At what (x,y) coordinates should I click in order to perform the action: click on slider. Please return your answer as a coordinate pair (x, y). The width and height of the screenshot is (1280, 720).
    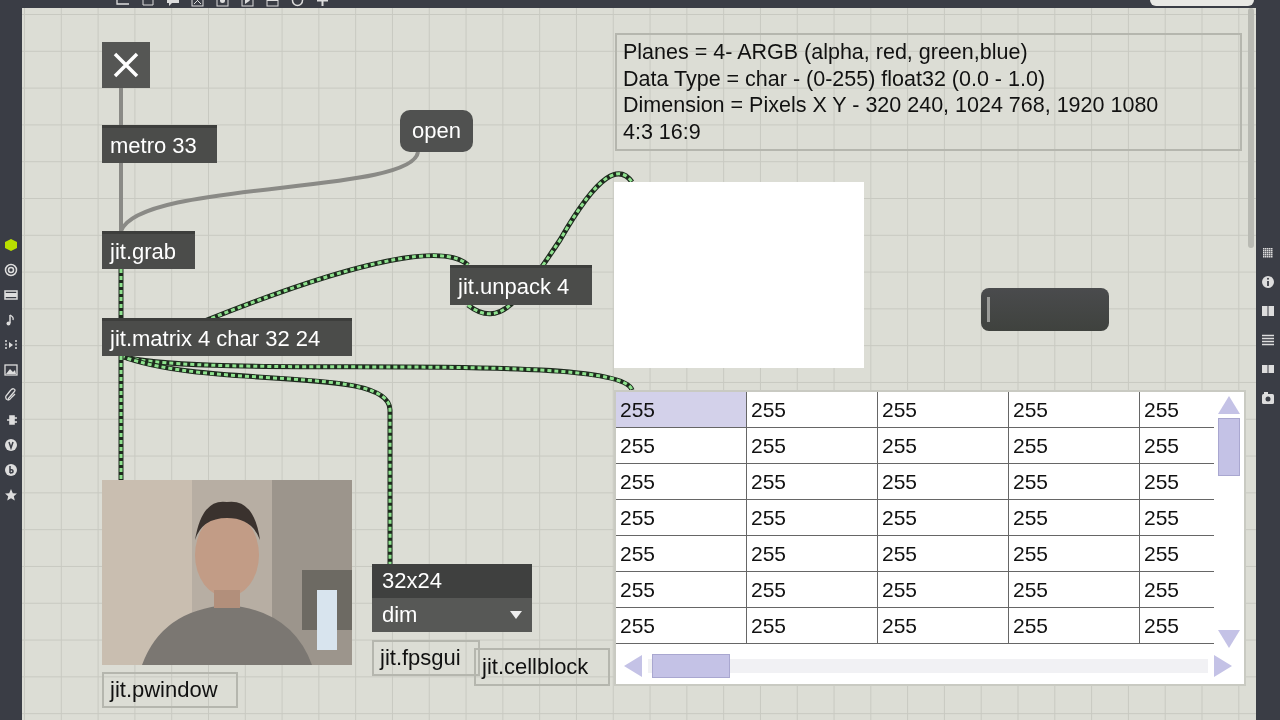
    Looking at the image, I should click on (1045, 309).